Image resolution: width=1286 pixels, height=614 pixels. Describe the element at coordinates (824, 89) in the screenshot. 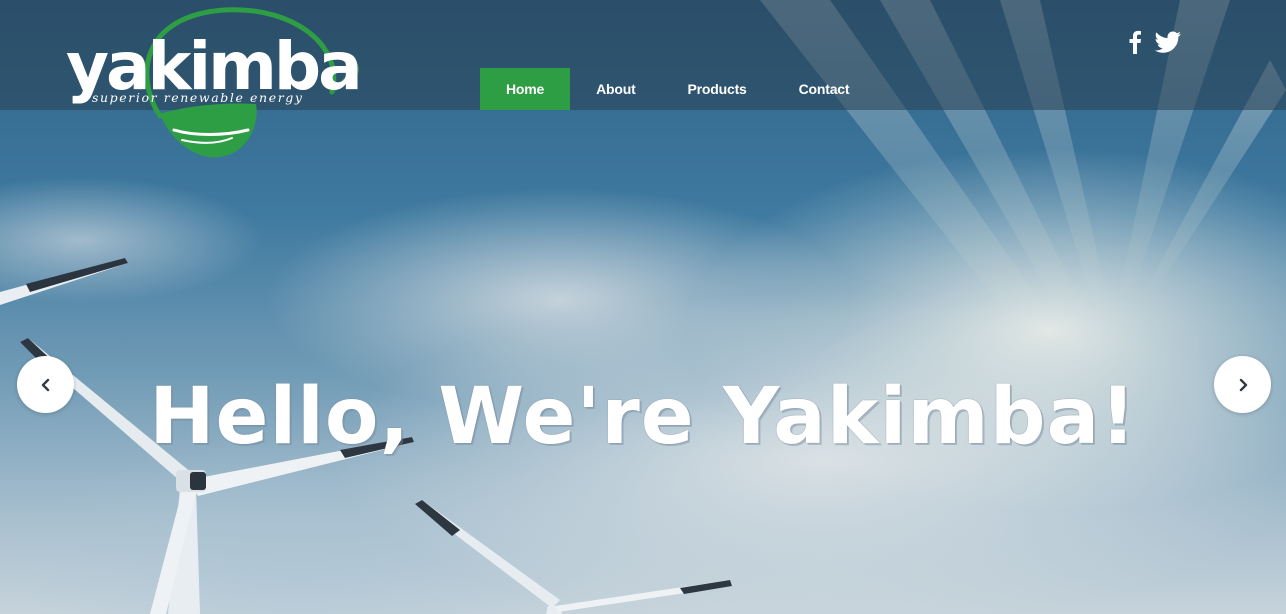

I see `nav-contact: Contact` at that location.